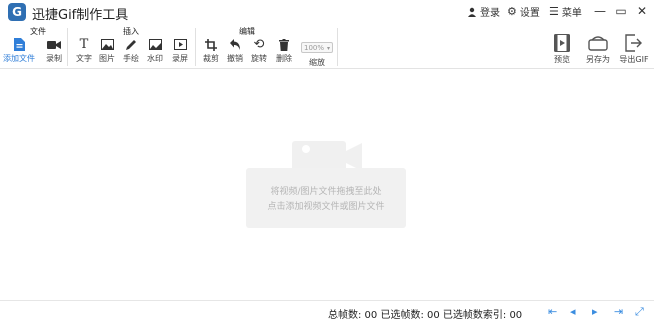 Image resolution: width=654 pixels, height=324 pixels. Describe the element at coordinates (19, 52) in the screenshot. I see `add-file-button: 添加文件` at that location.